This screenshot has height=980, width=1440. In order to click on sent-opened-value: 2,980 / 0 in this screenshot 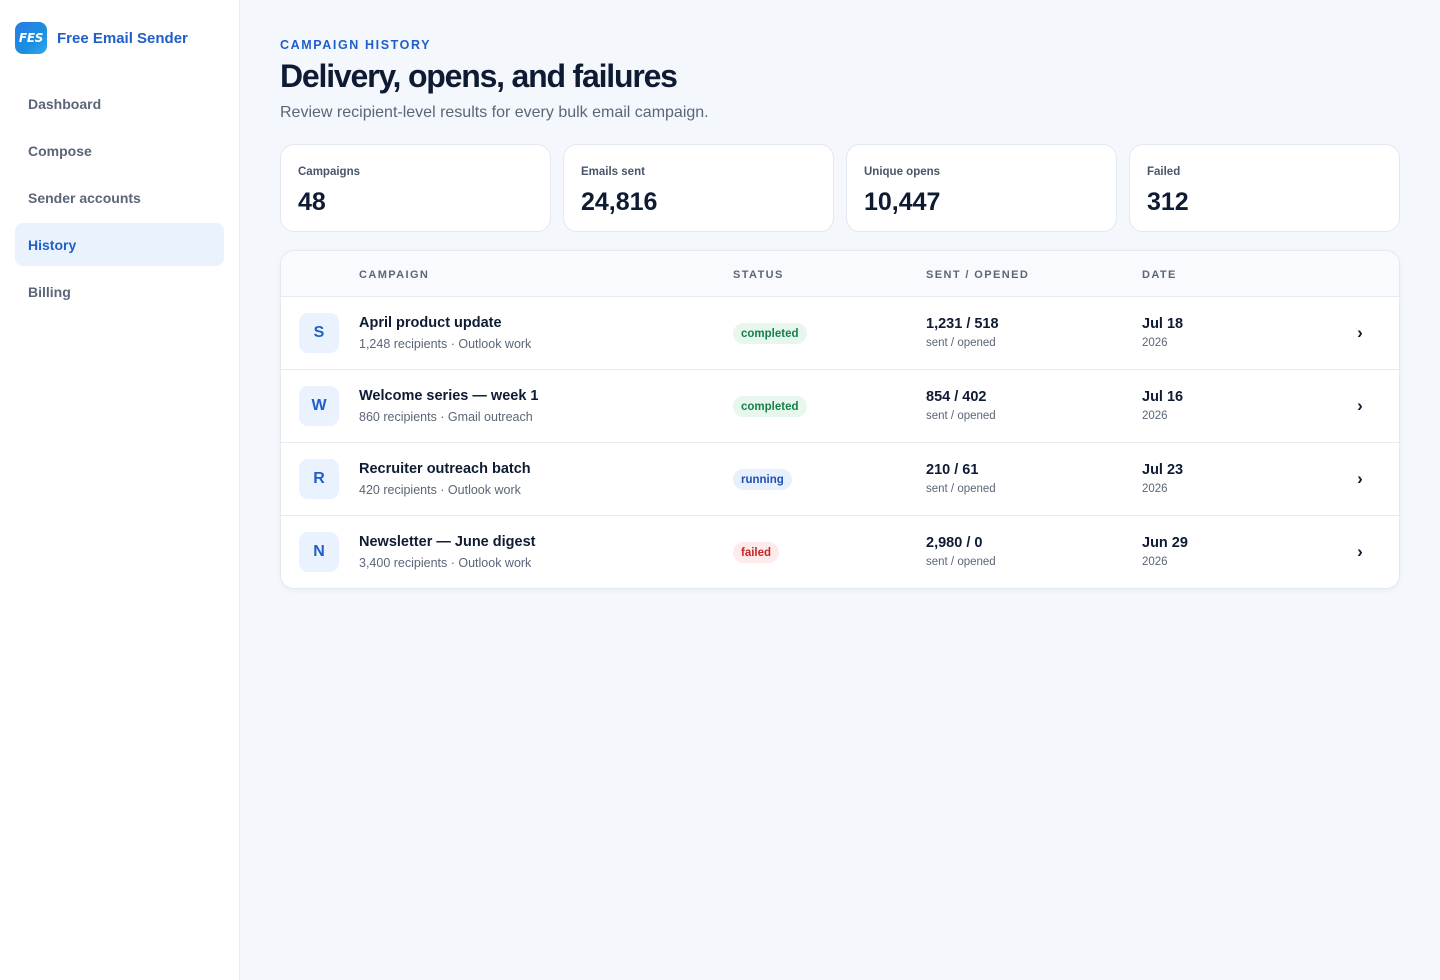, I will do `click(954, 543)`.